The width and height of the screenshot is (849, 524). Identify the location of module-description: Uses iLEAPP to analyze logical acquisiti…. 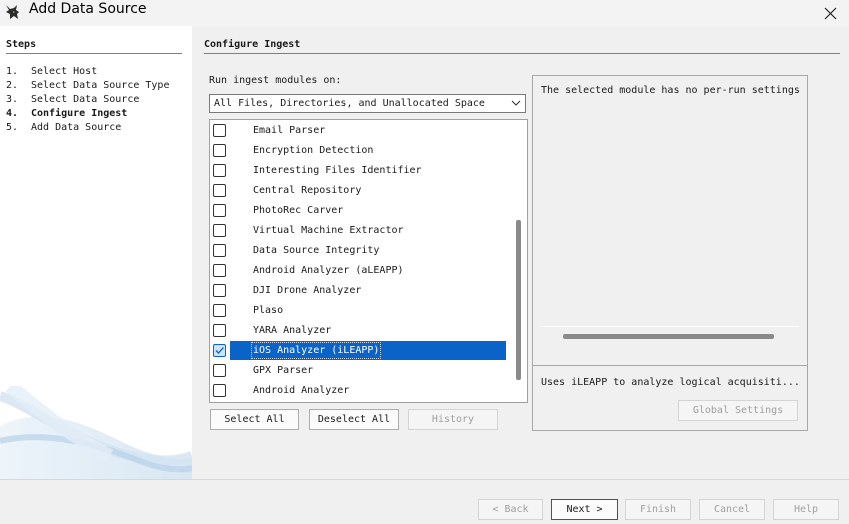
(670, 382).